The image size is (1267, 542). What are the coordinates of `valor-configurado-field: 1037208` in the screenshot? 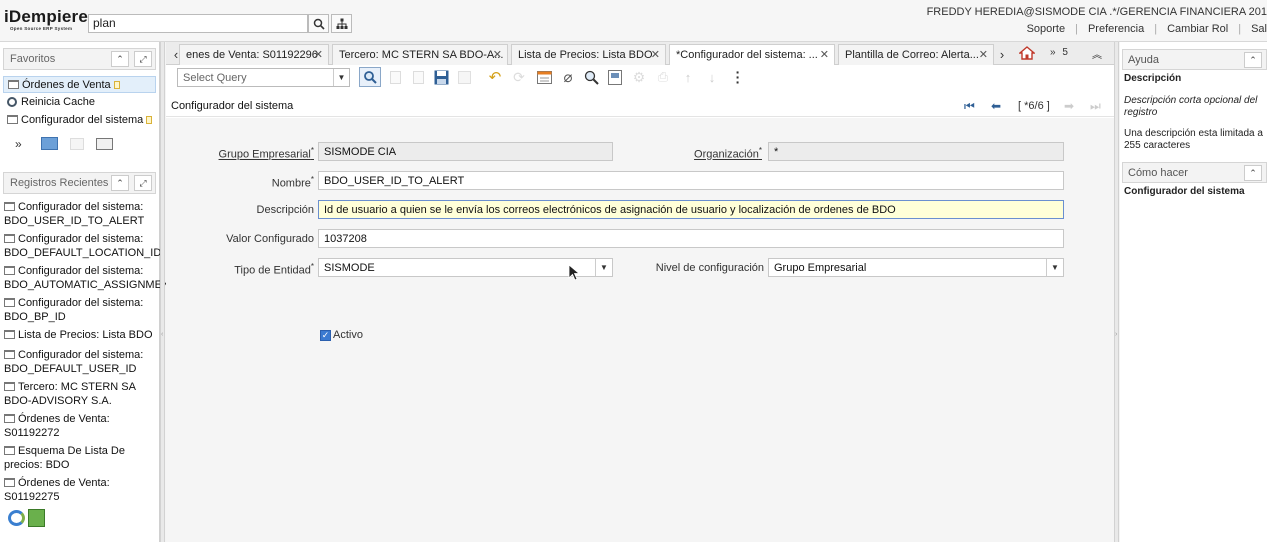 It's located at (691, 238).